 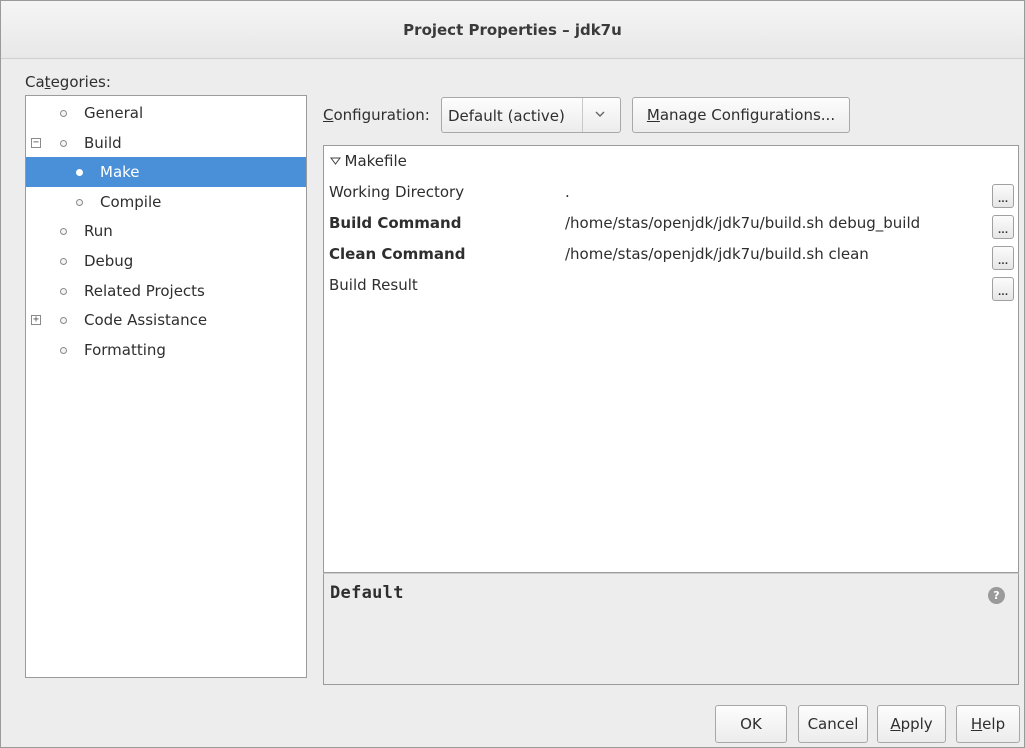 What do you see at coordinates (144, 291) in the screenshot?
I see `tree-item-label: Related Projects` at bounding box center [144, 291].